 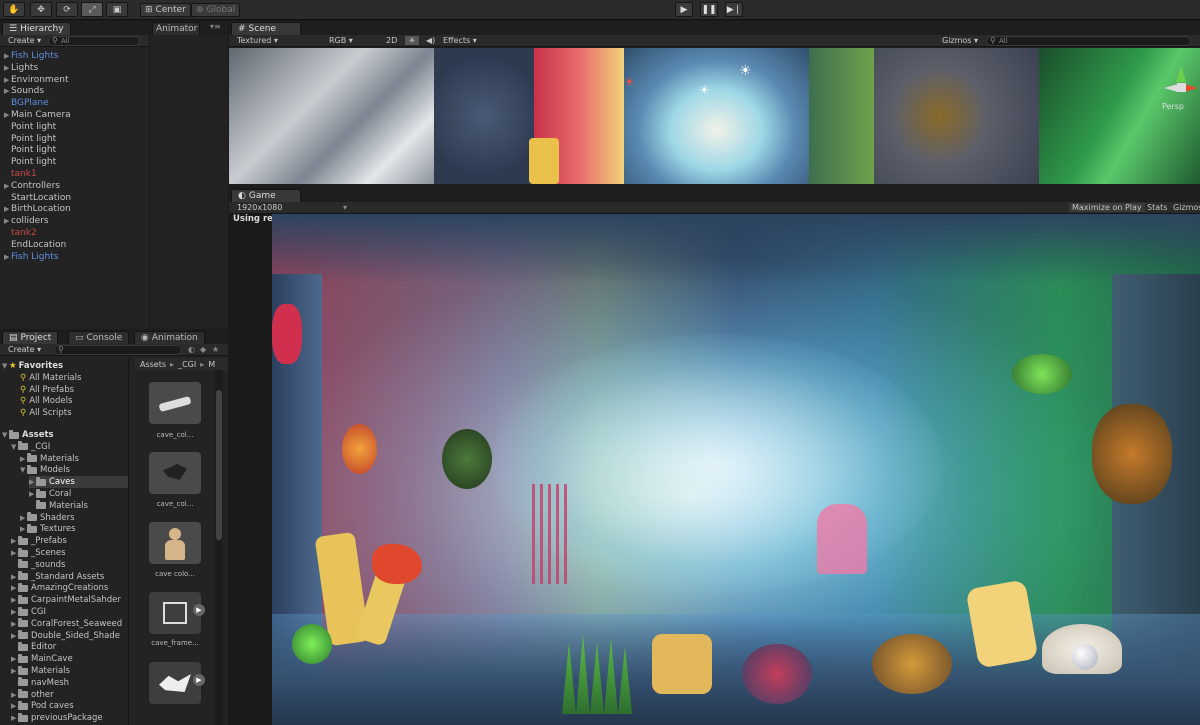 I want to click on search-by-type-icon: ◐, so click(x=191, y=349).